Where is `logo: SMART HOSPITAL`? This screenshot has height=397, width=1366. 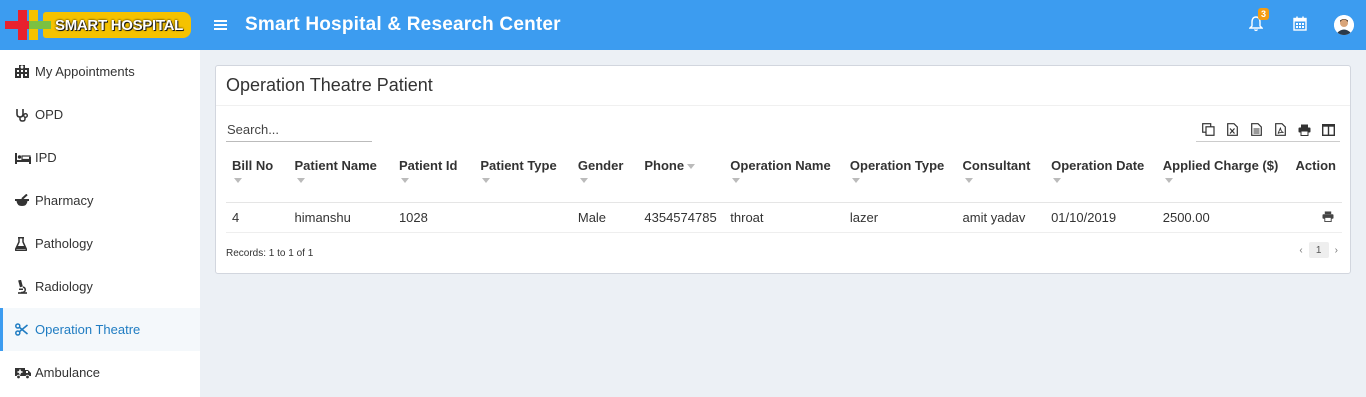
logo: SMART HOSPITAL is located at coordinates (100, 25).